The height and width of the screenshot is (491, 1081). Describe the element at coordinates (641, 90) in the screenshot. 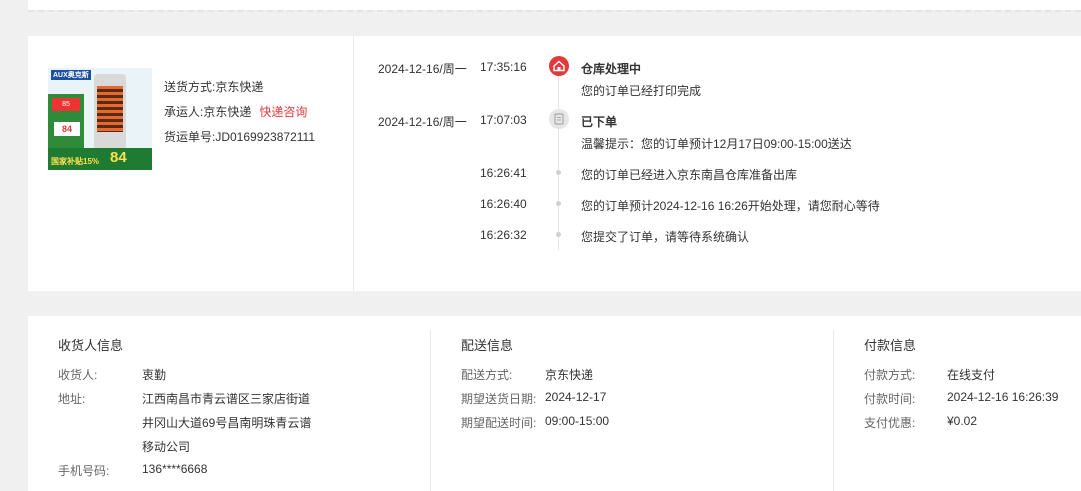

I see `timeline-text: 您的订单已经打印完成` at that location.